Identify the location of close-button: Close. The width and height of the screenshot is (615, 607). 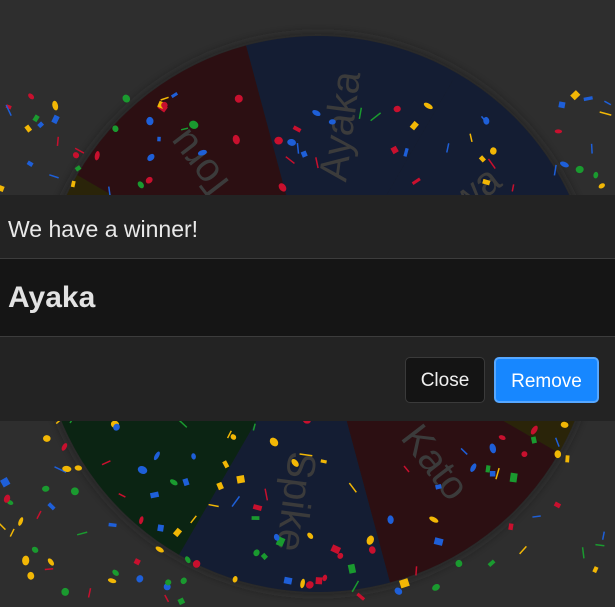
(445, 380).